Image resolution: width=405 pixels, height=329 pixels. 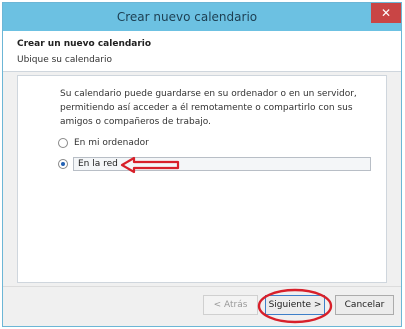 I want to click on annotation-arrow-icon, so click(x=150, y=165).